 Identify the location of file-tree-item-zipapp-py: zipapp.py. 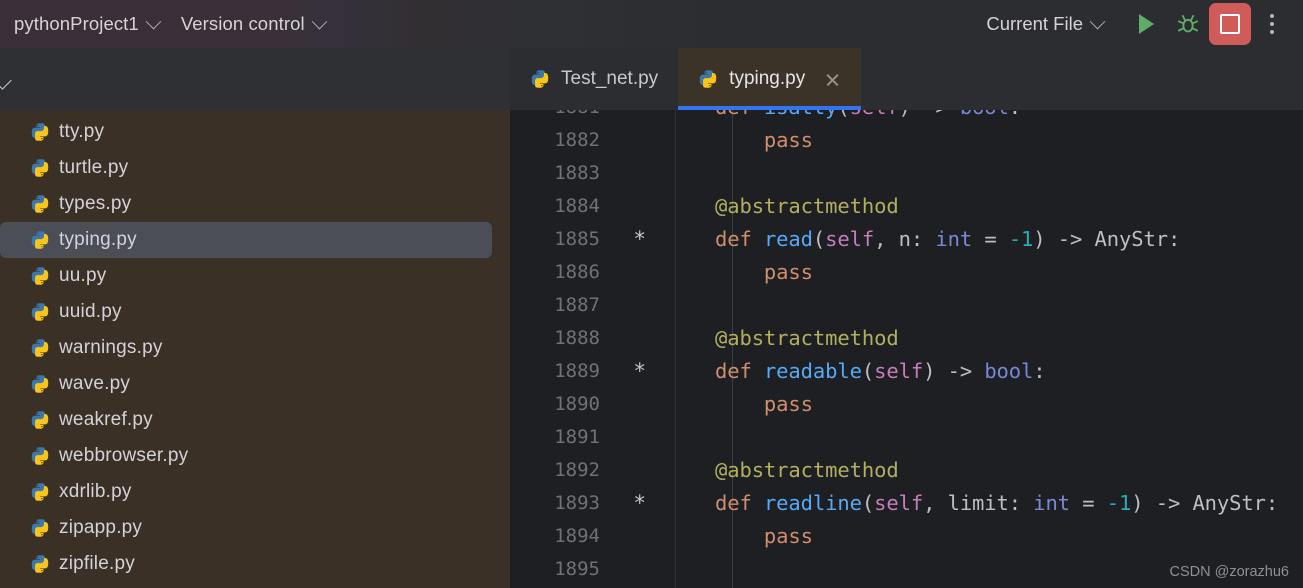
(246, 528).